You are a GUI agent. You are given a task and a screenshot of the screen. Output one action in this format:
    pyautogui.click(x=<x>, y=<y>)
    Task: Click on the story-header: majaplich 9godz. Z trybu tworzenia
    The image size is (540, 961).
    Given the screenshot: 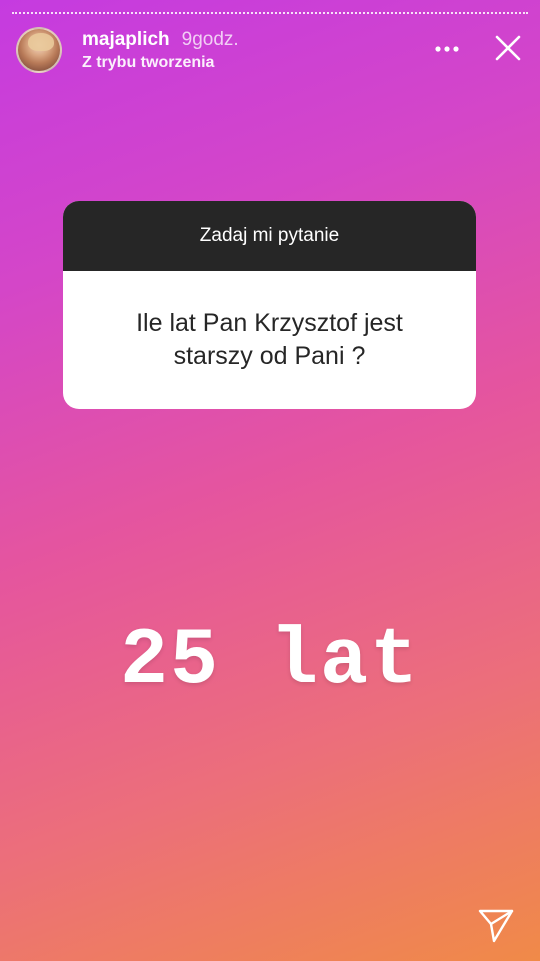 What is the action you would take?
    pyautogui.click(x=270, y=50)
    